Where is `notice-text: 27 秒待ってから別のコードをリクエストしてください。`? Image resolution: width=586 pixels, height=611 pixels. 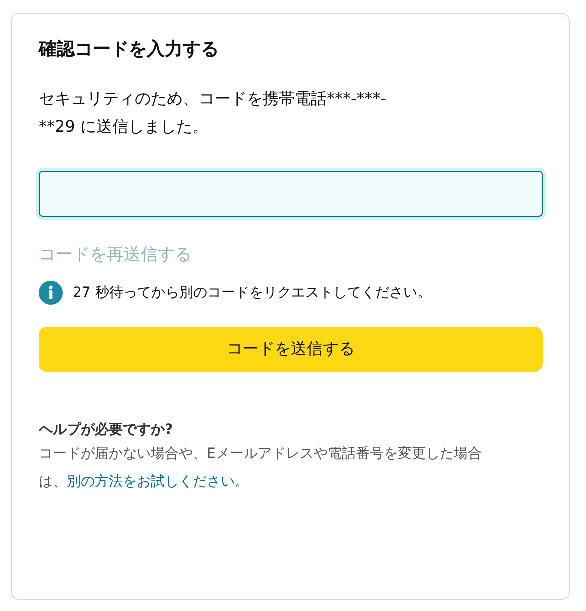
notice-text: 27 秒待ってから別のコードをリクエストしてください。 is located at coordinates (252, 293).